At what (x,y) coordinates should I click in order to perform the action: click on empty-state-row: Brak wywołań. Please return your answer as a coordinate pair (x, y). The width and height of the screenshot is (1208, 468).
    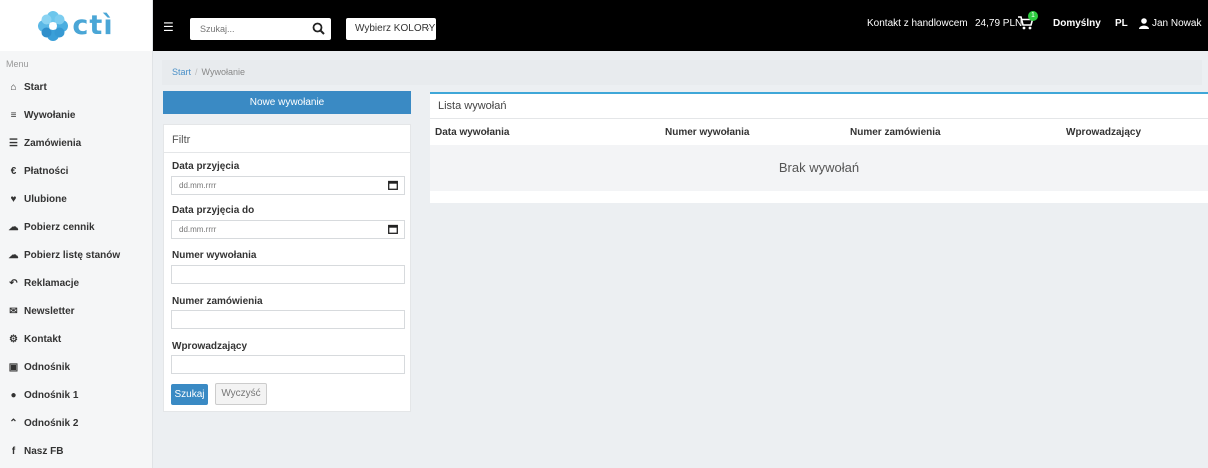
    Looking at the image, I should click on (819, 168).